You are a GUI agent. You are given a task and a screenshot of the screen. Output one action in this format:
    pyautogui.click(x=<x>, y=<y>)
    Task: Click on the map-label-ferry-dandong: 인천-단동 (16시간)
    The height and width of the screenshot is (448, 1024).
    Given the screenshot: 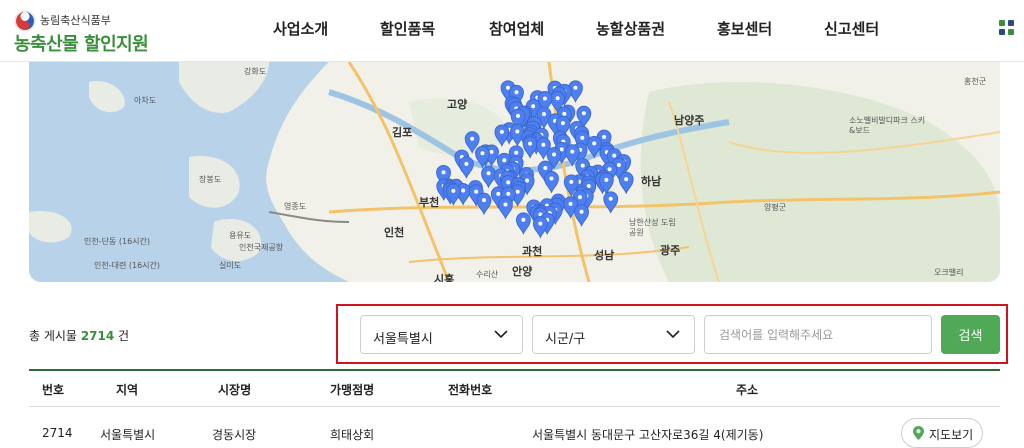 What is the action you would take?
    pyautogui.click(x=117, y=241)
    